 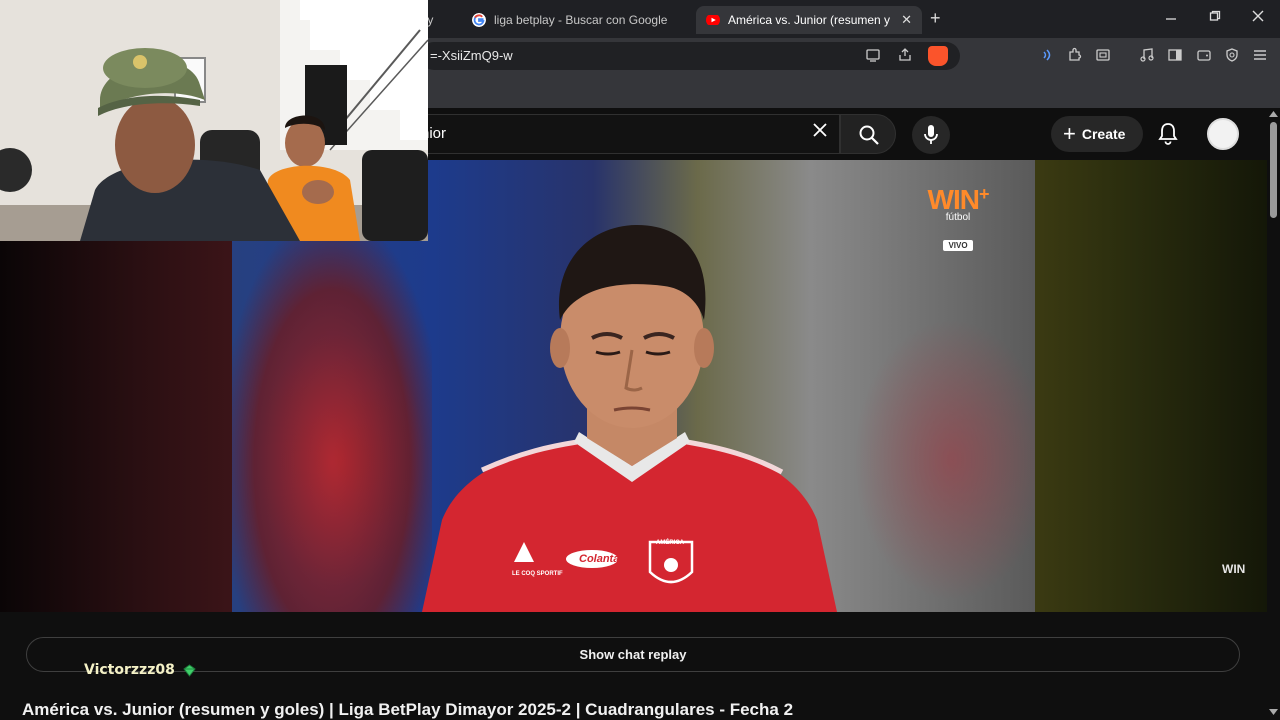 What do you see at coordinates (958, 219) in the screenshot?
I see `broadcaster-logo: WIN+ fútbol VIVO` at bounding box center [958, 219].